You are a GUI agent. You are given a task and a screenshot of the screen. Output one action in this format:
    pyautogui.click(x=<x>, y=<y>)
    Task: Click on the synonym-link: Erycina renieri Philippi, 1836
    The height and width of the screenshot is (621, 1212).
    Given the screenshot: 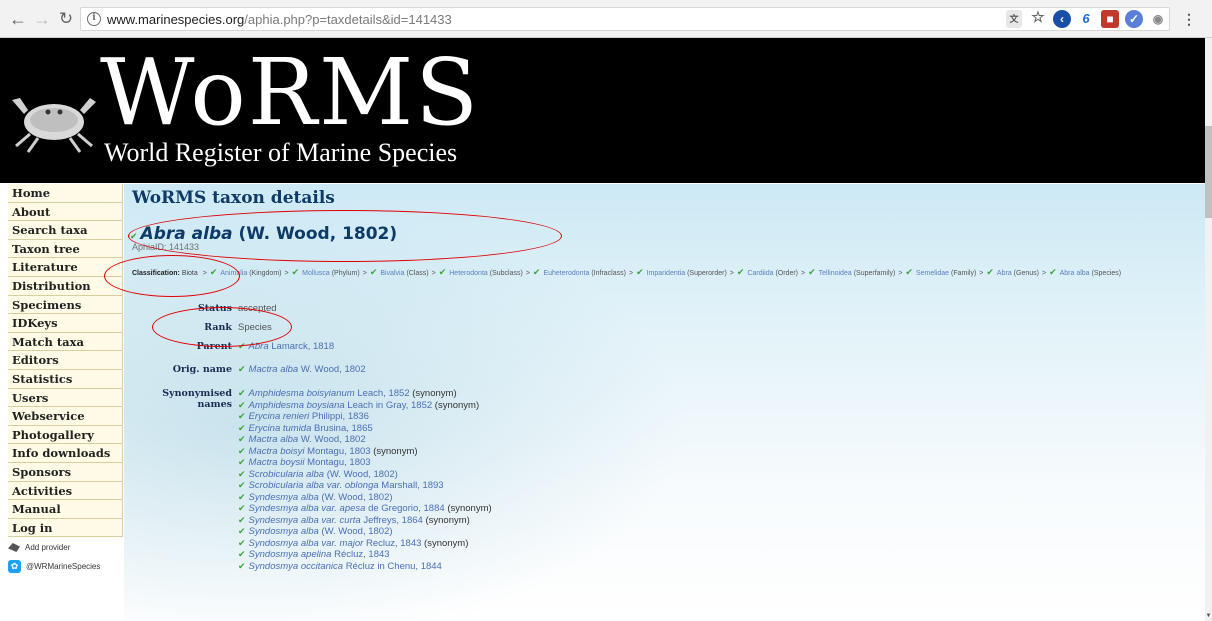 What is the action you would take?
    pyautogui.click(x=309, y=416)
    